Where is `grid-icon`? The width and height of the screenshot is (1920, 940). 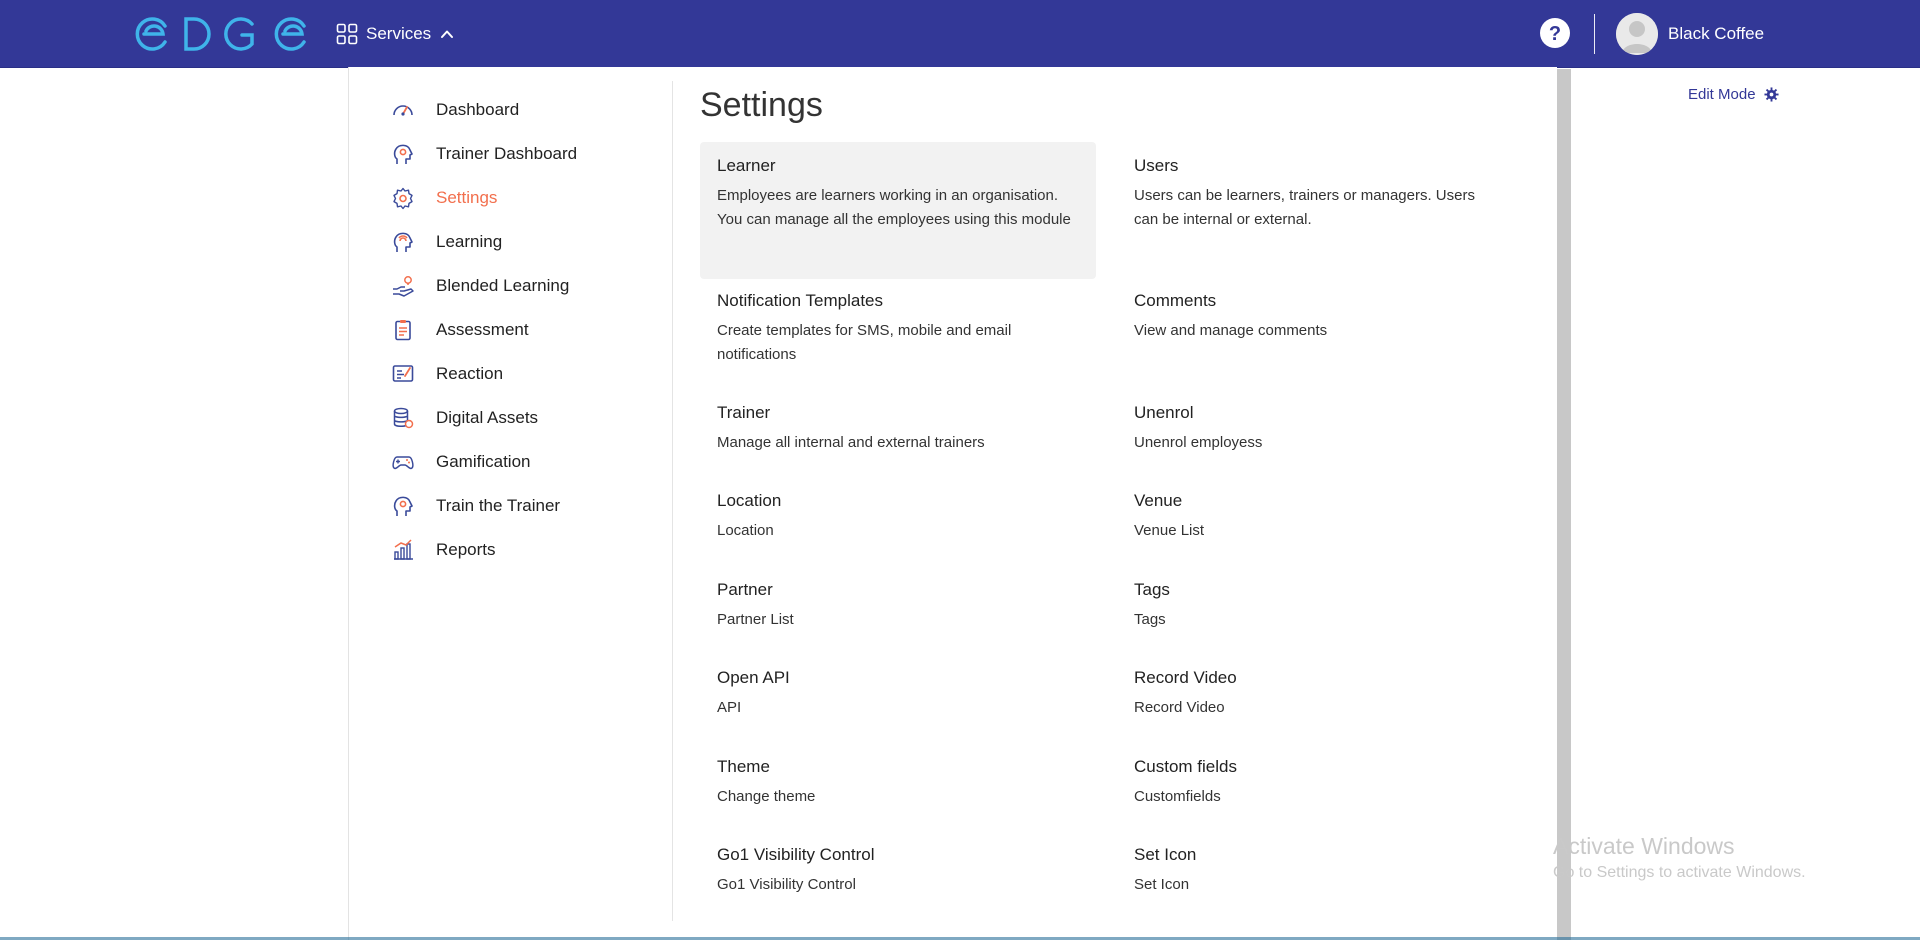 grid-icon is located at coordinates (347, 34).